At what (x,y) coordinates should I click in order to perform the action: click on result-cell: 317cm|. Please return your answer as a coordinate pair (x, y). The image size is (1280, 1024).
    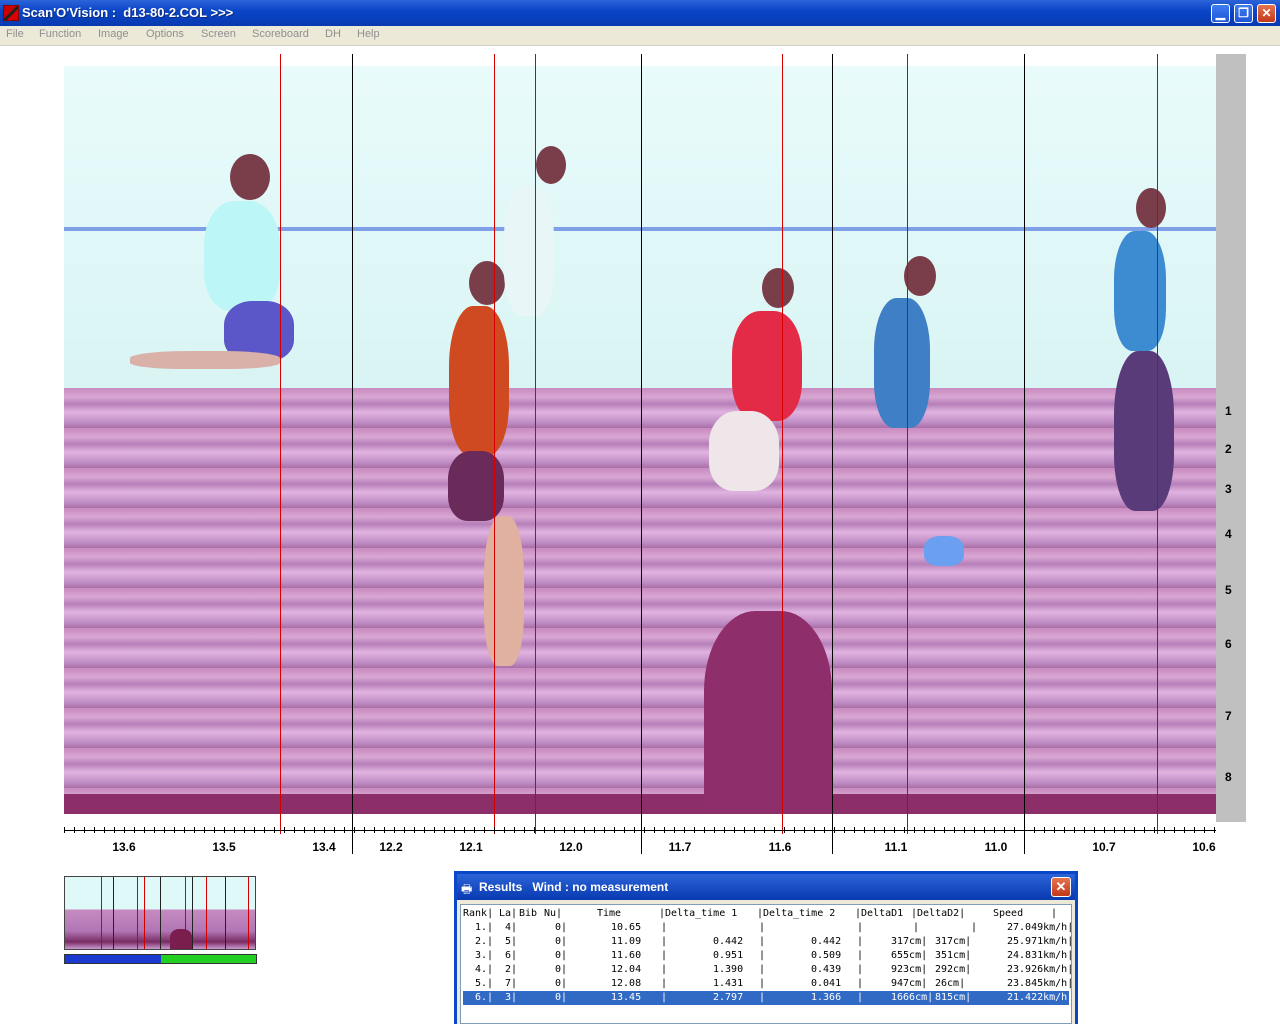
    Looking at the image, I should click on (909, 941).